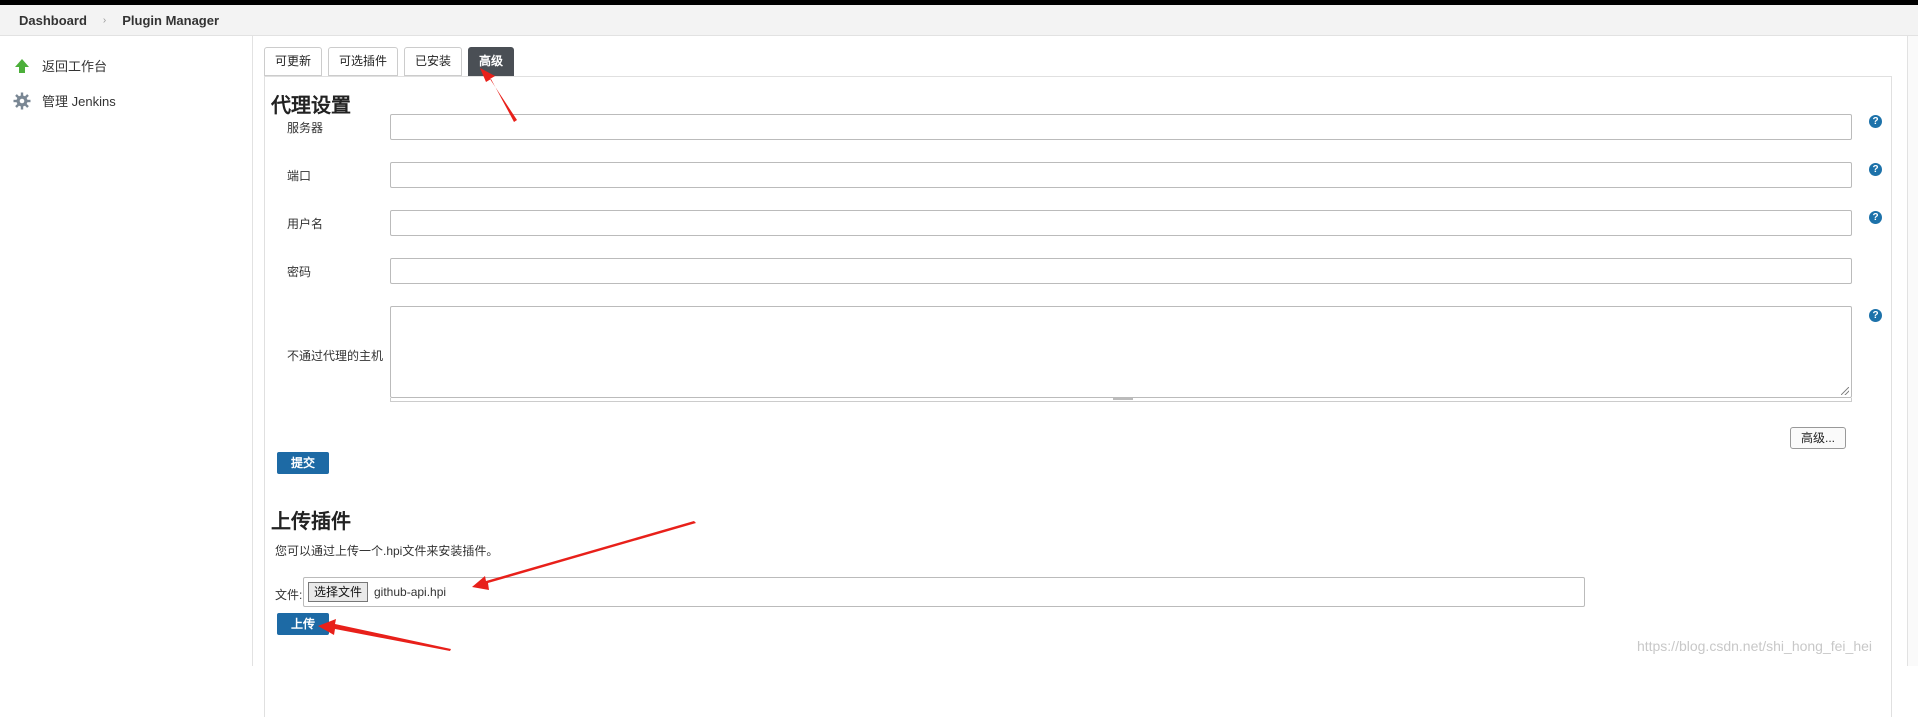 The image size is (1918, 717). Describe the element at coordinates (311, 106) in the screenshot. I see `proxy-settings-title: 代理设置` at that location.